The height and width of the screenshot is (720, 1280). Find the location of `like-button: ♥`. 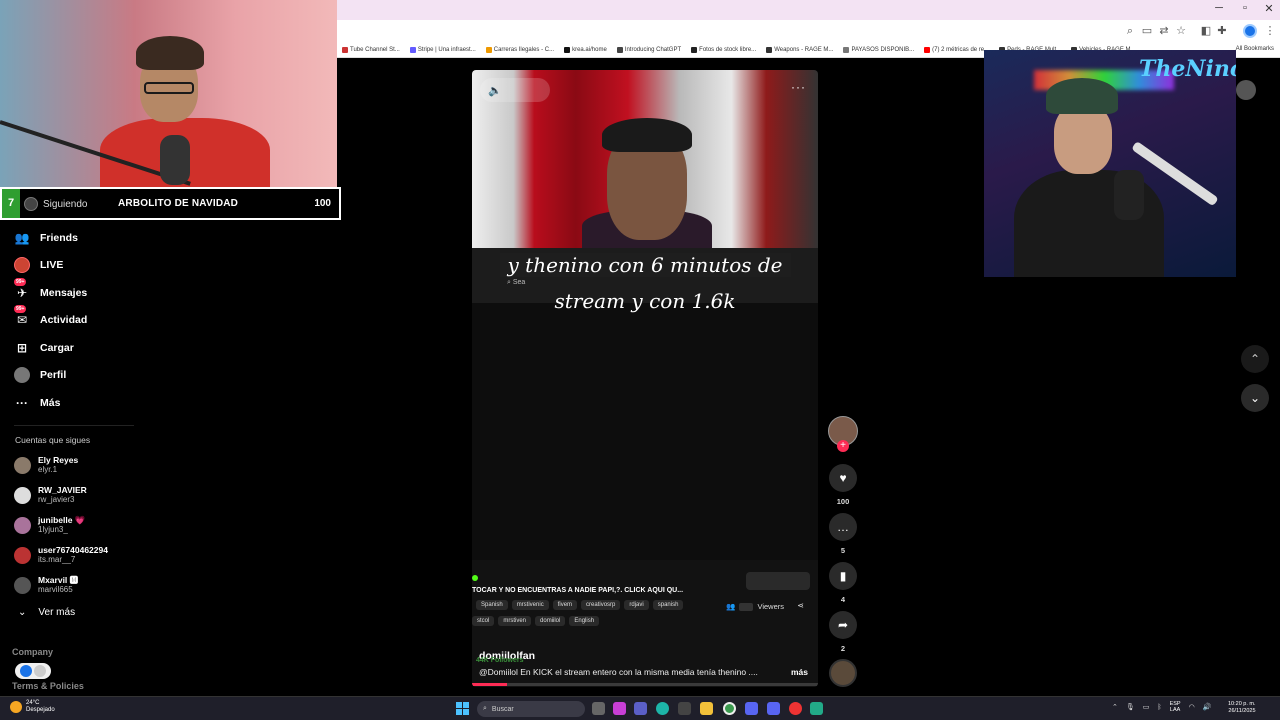

like-button: ♥ is located at coordinates (843, 478).